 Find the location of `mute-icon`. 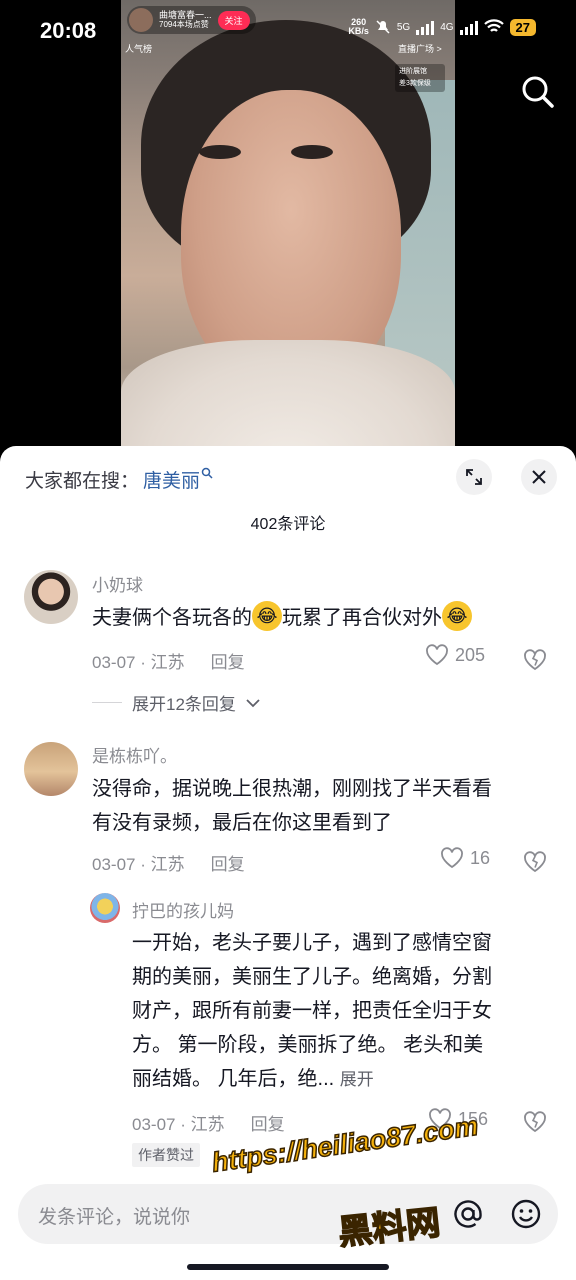

mute-icon is located at coordinates (383, 27).